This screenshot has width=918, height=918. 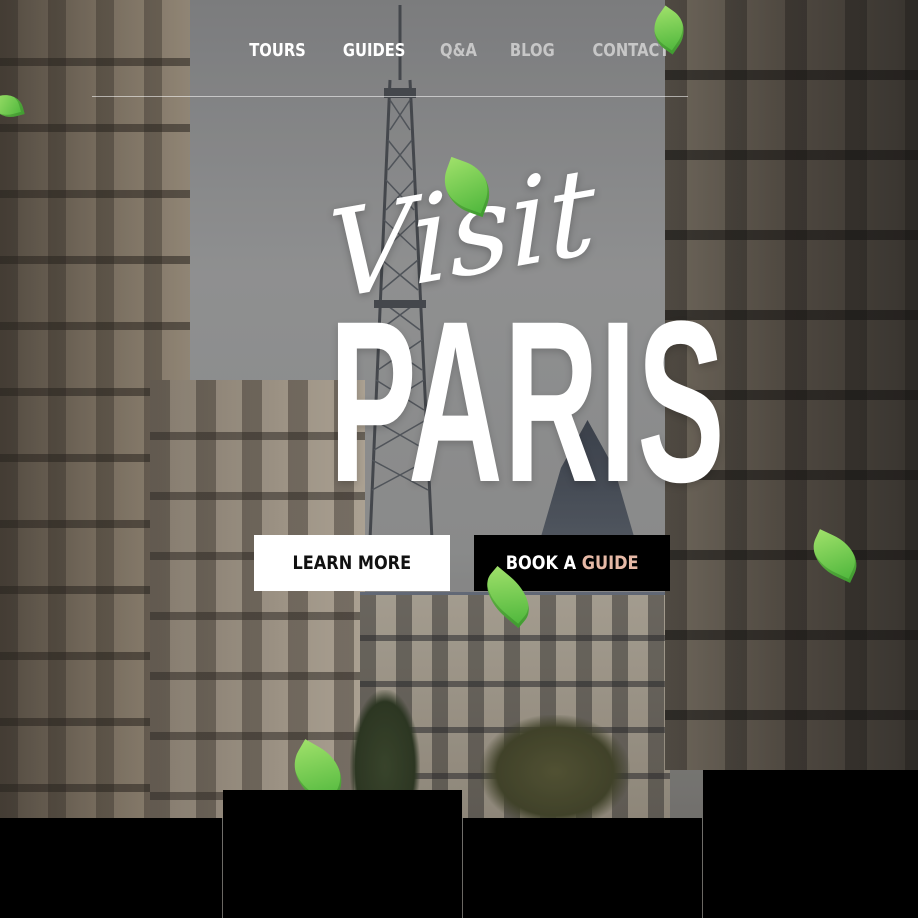 I want to click on nav-link-blog: BLOG, so click(x=532, y=50).